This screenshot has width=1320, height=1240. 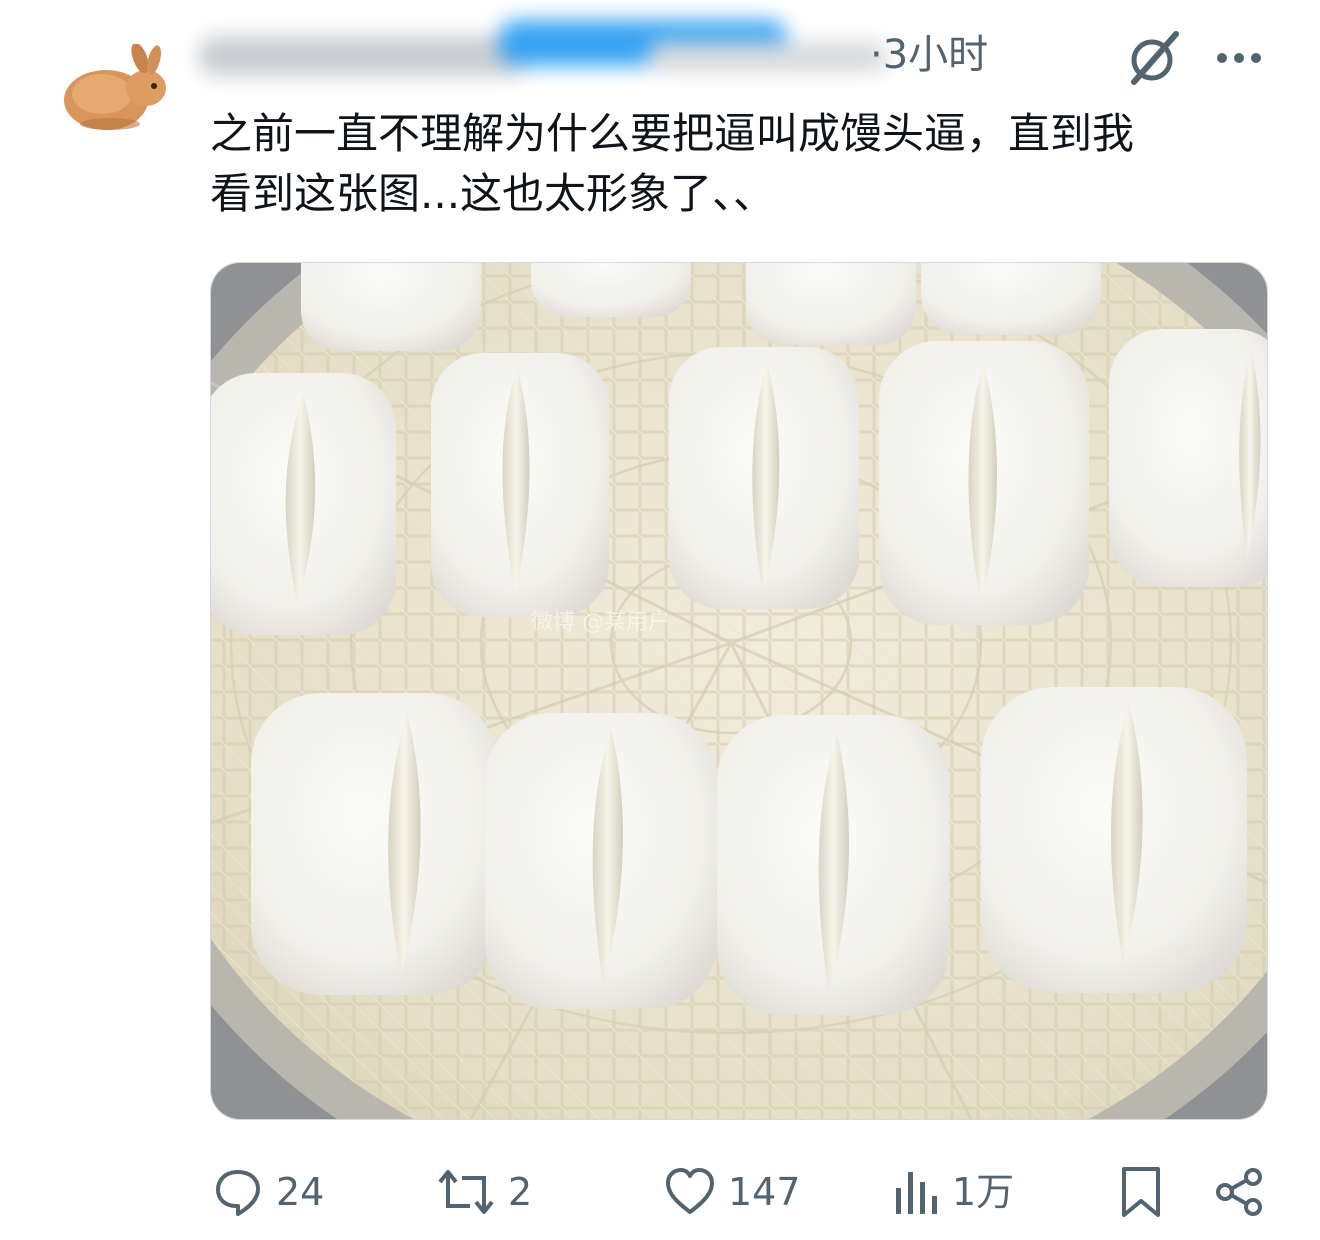 I want to click on repost-button: 2, so click(x=484, y=1192).